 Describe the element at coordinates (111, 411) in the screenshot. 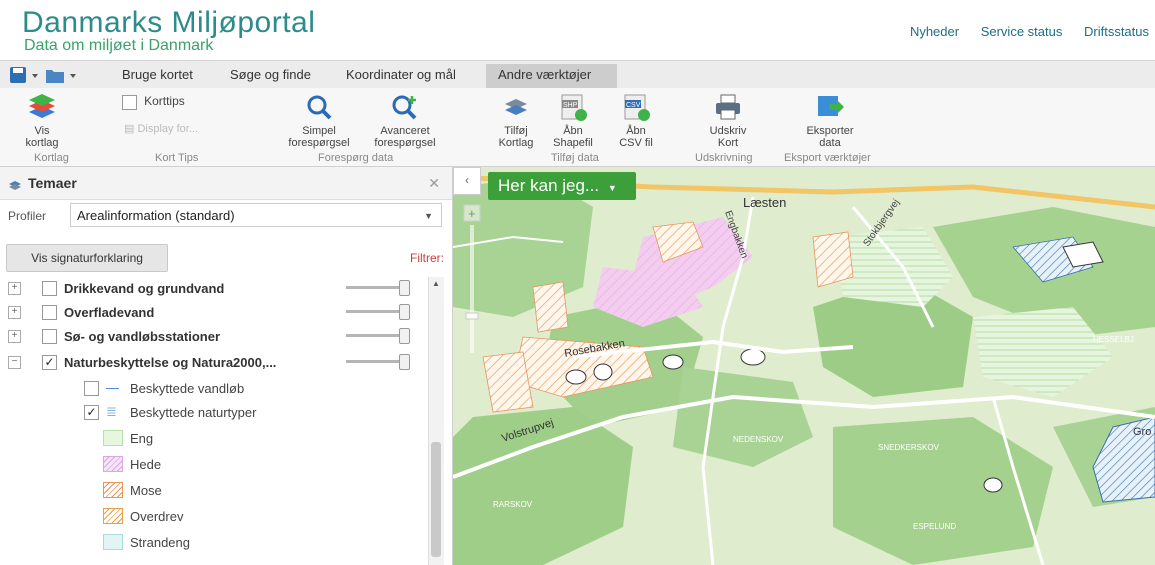

I see `hatch-symbol-icon: ≣` at that location.